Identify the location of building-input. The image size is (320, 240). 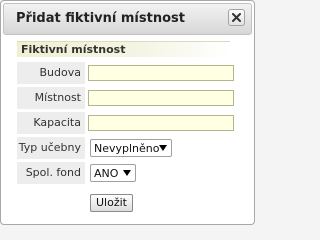
(161, 73).